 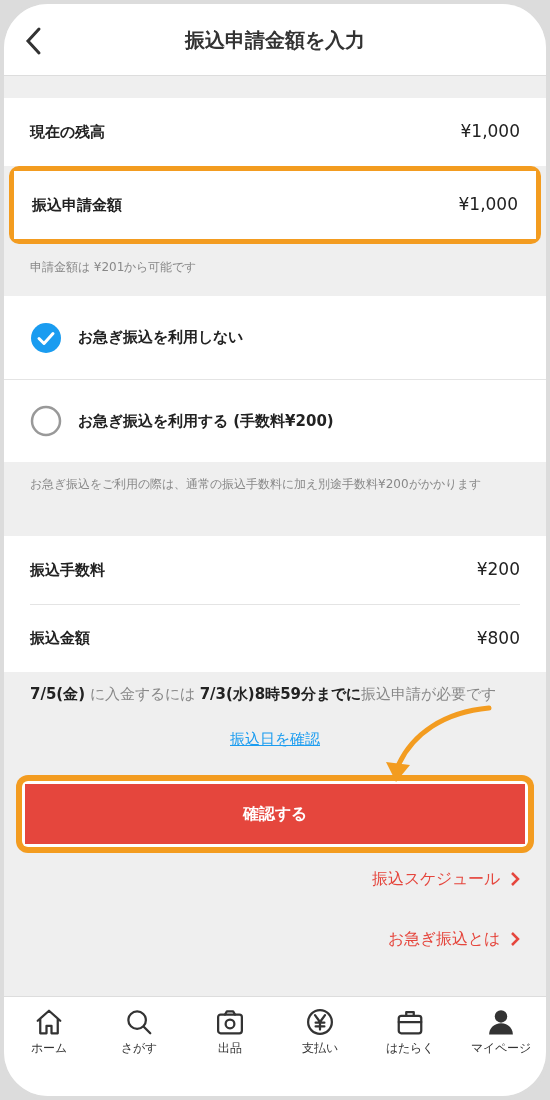 I want to click on tab-item: 出品, so click(x=229, y=1032).